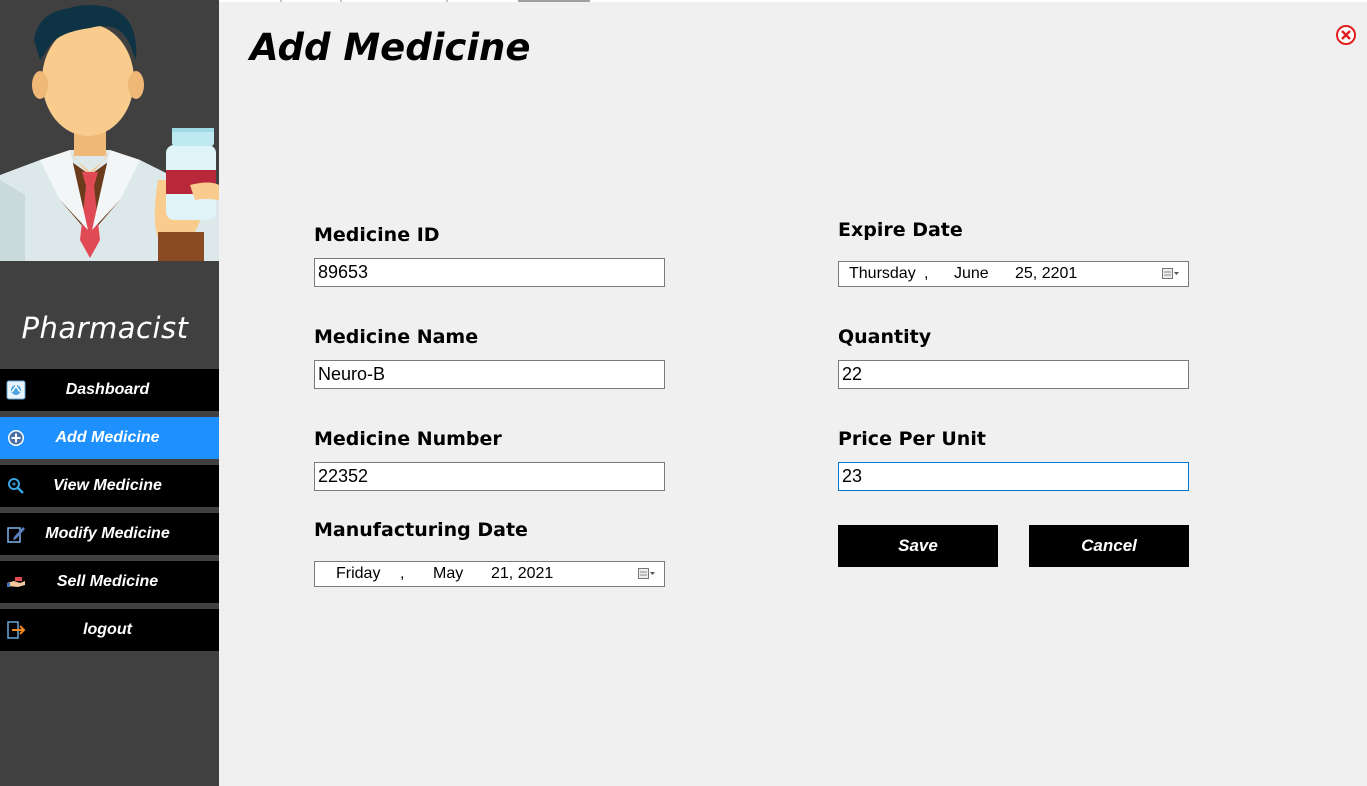 The image size is (1367, 786). I want to click on pharmacist-avatar, so click(109, 130).